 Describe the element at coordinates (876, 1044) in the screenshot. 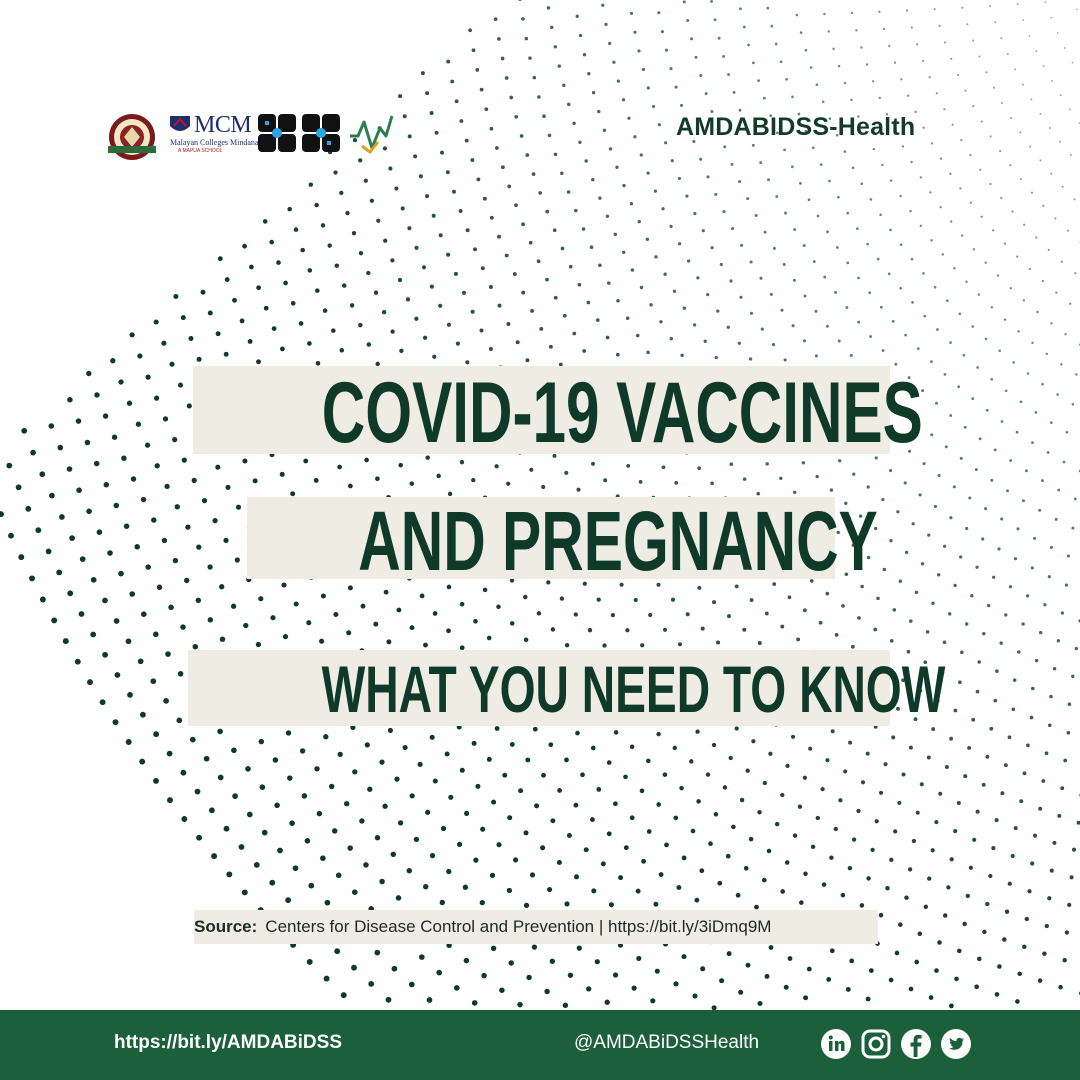

I see `instagram-icon` at that location.